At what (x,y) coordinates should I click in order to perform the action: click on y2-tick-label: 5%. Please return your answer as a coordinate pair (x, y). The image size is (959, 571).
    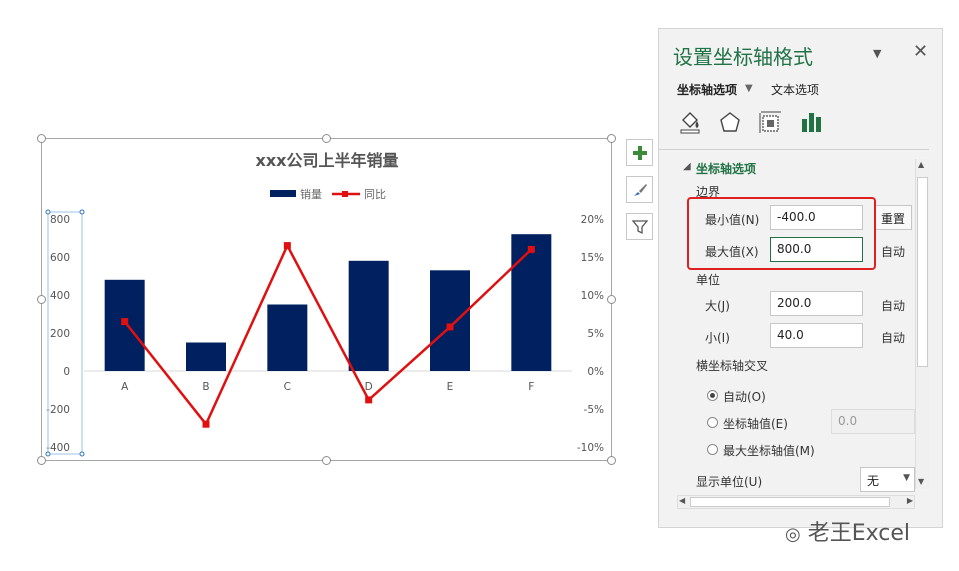
    Looking at the image, I should click on (595, 334).